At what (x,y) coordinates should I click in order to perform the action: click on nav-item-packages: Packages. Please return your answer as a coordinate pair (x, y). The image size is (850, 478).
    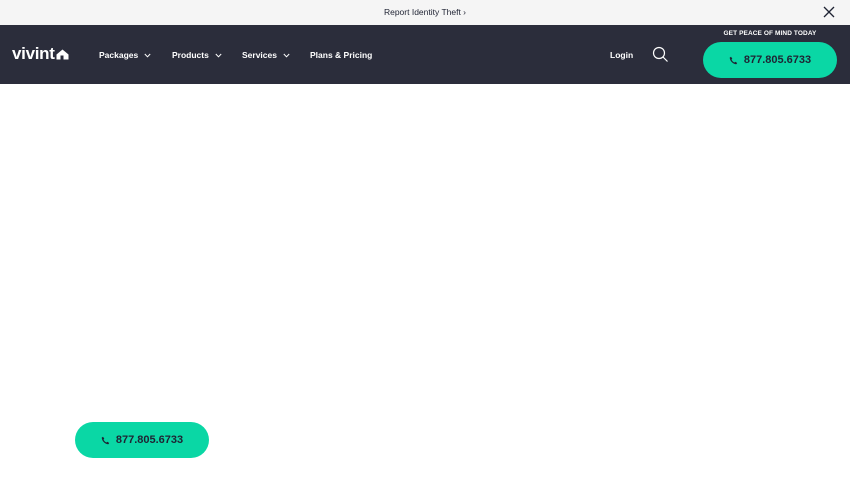
    Looking at the image, I should click on (125, 55).